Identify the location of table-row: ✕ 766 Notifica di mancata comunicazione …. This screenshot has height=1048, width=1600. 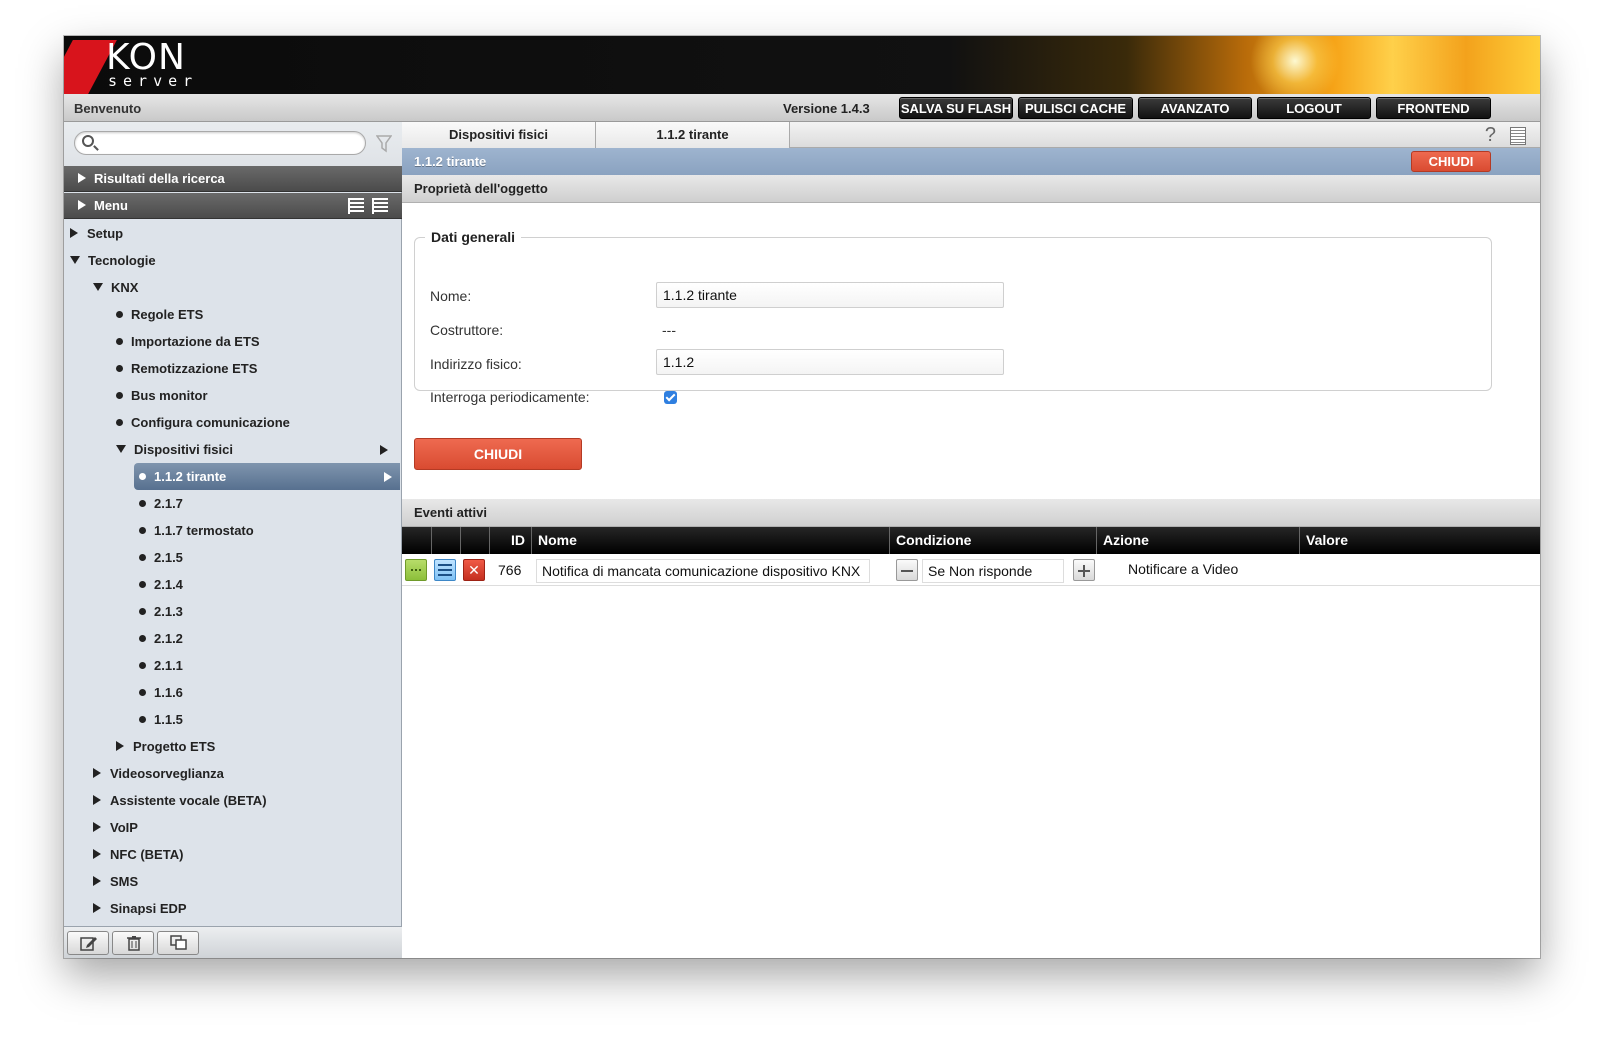
(971, 570).